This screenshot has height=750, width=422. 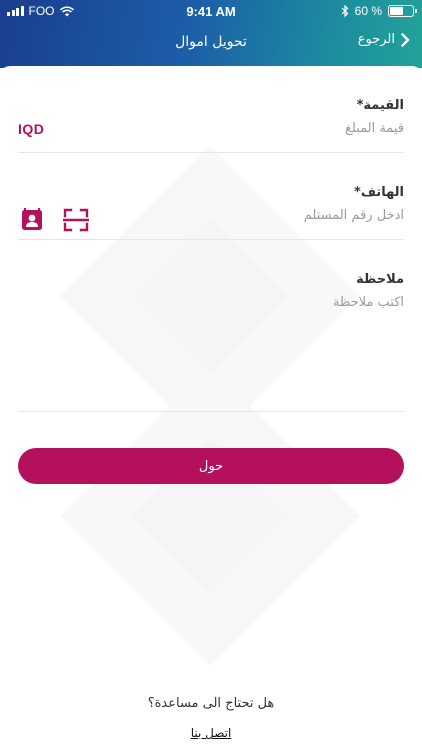 What do you see at coordinates (31, 129) in the screenshot?
I see `currency-label: IQD` at bounding box center [31, 129].